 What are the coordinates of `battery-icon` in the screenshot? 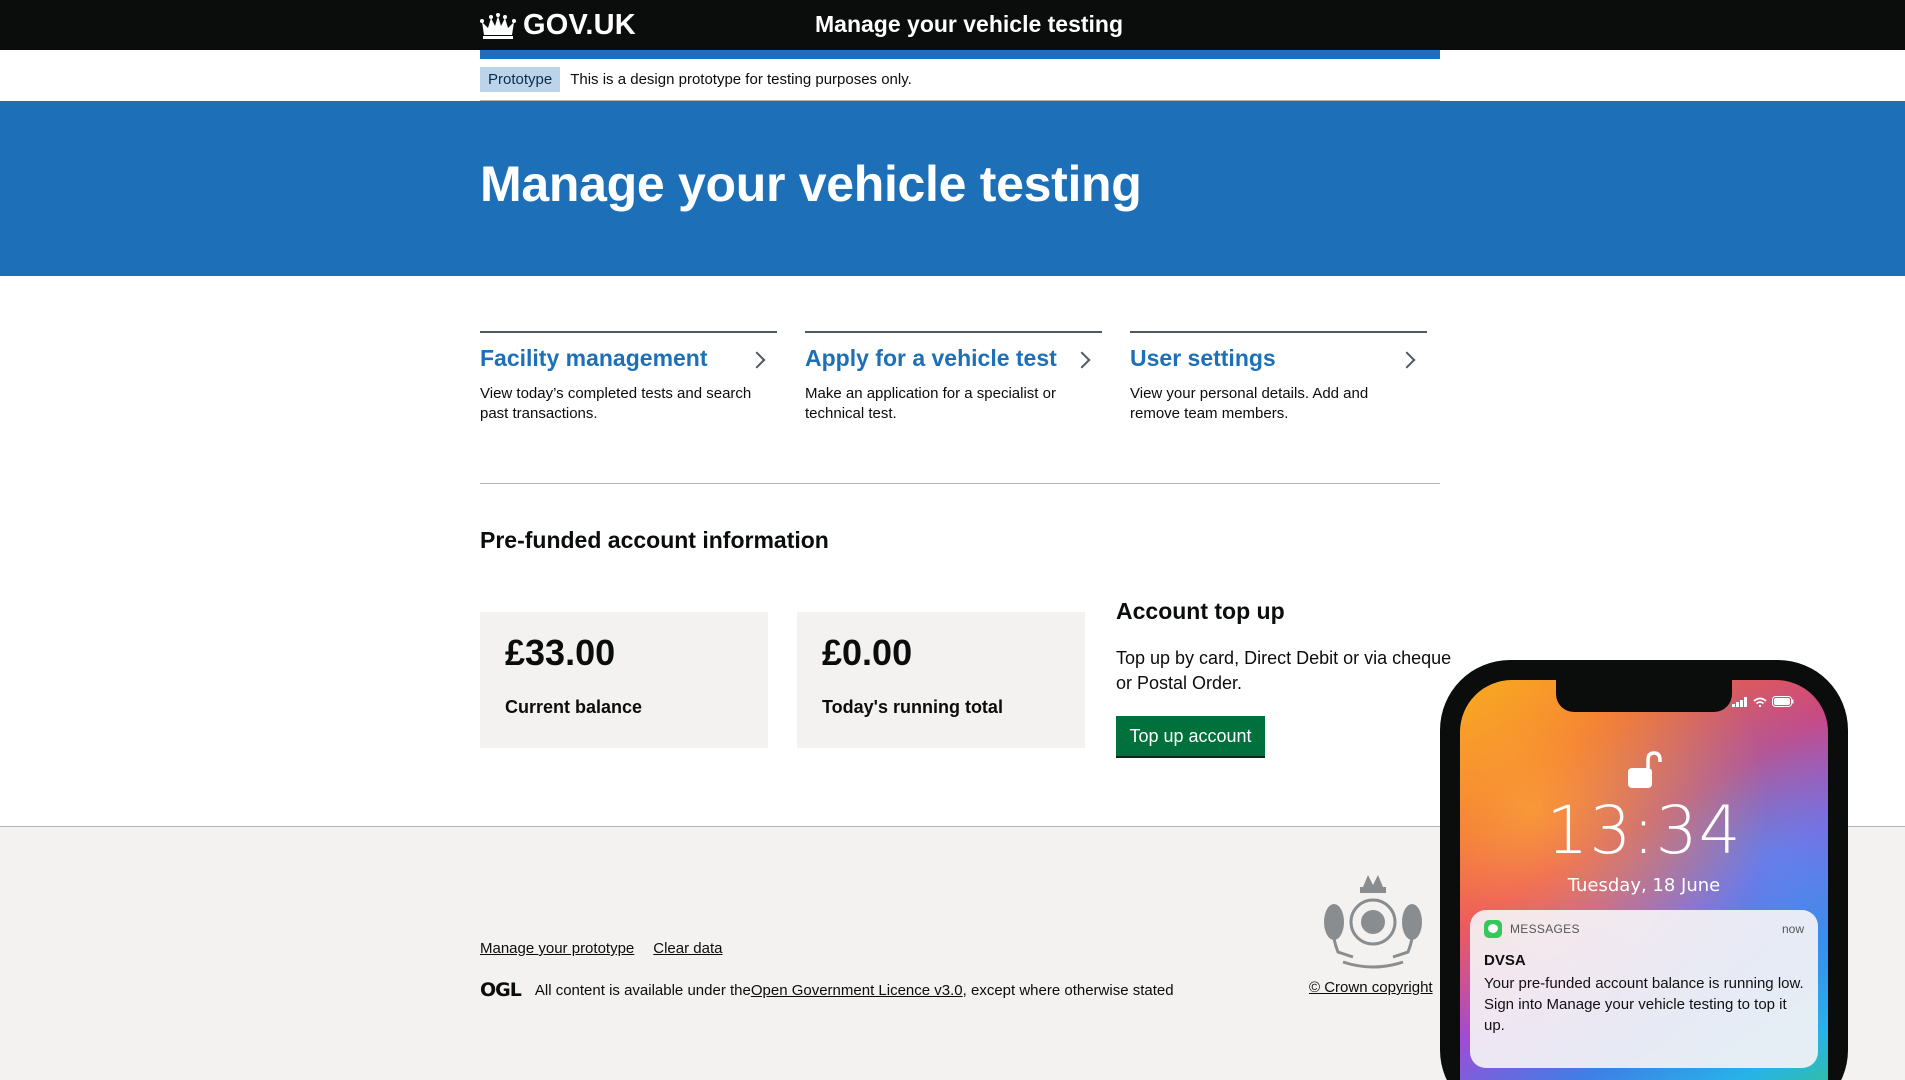 It's located at (1783, 701).